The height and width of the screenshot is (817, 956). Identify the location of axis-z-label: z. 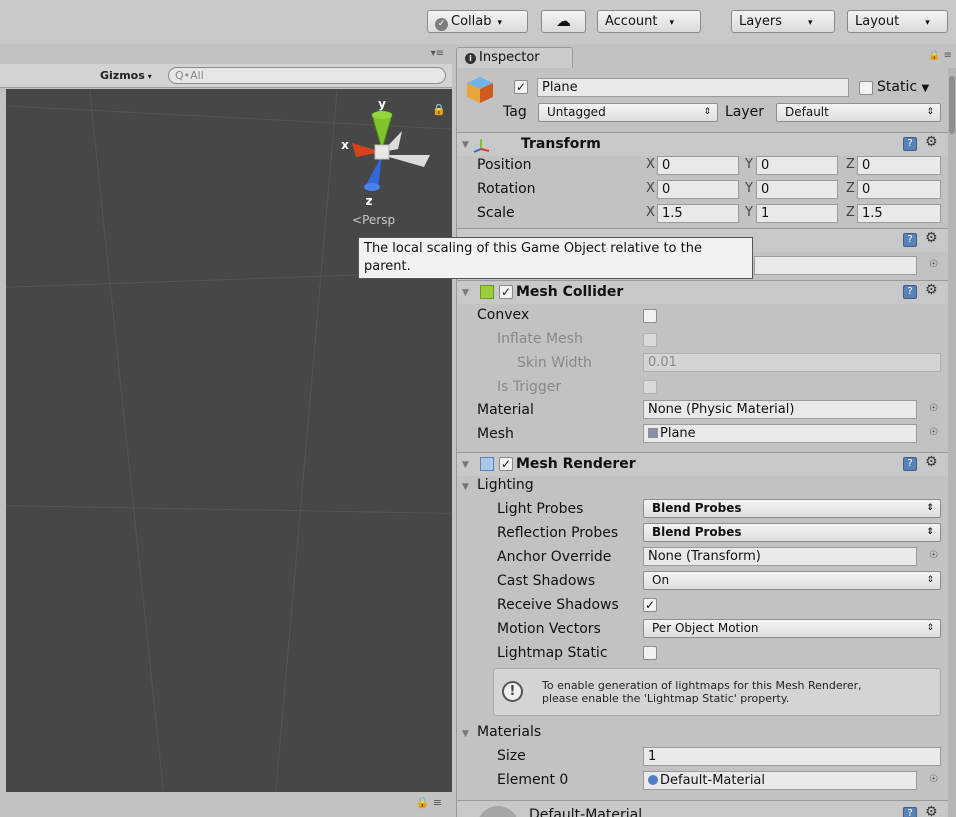
(369, 201).